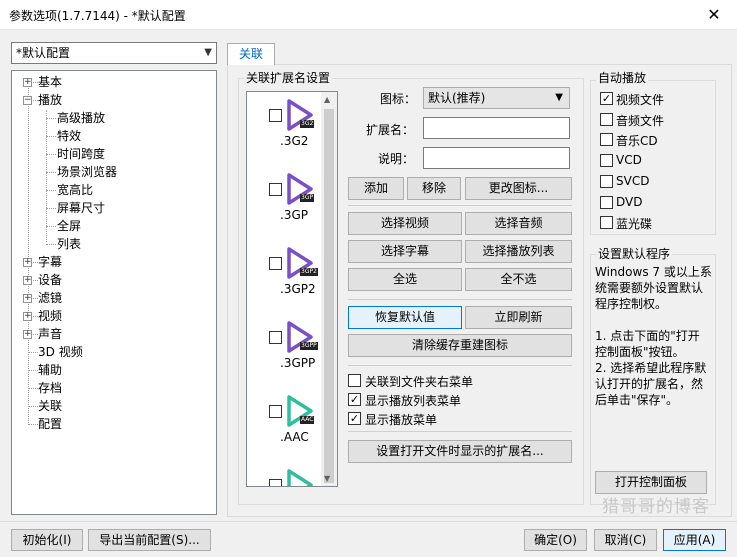  What do you see at coordinates (368, 521) in the screenshot?
I see `footer-divider` at bounding box center [368, 521].